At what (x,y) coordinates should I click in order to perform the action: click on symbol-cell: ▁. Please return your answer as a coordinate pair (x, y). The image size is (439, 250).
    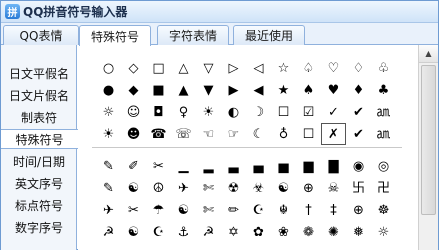
    Looking at the image, I should click on (183, 166).